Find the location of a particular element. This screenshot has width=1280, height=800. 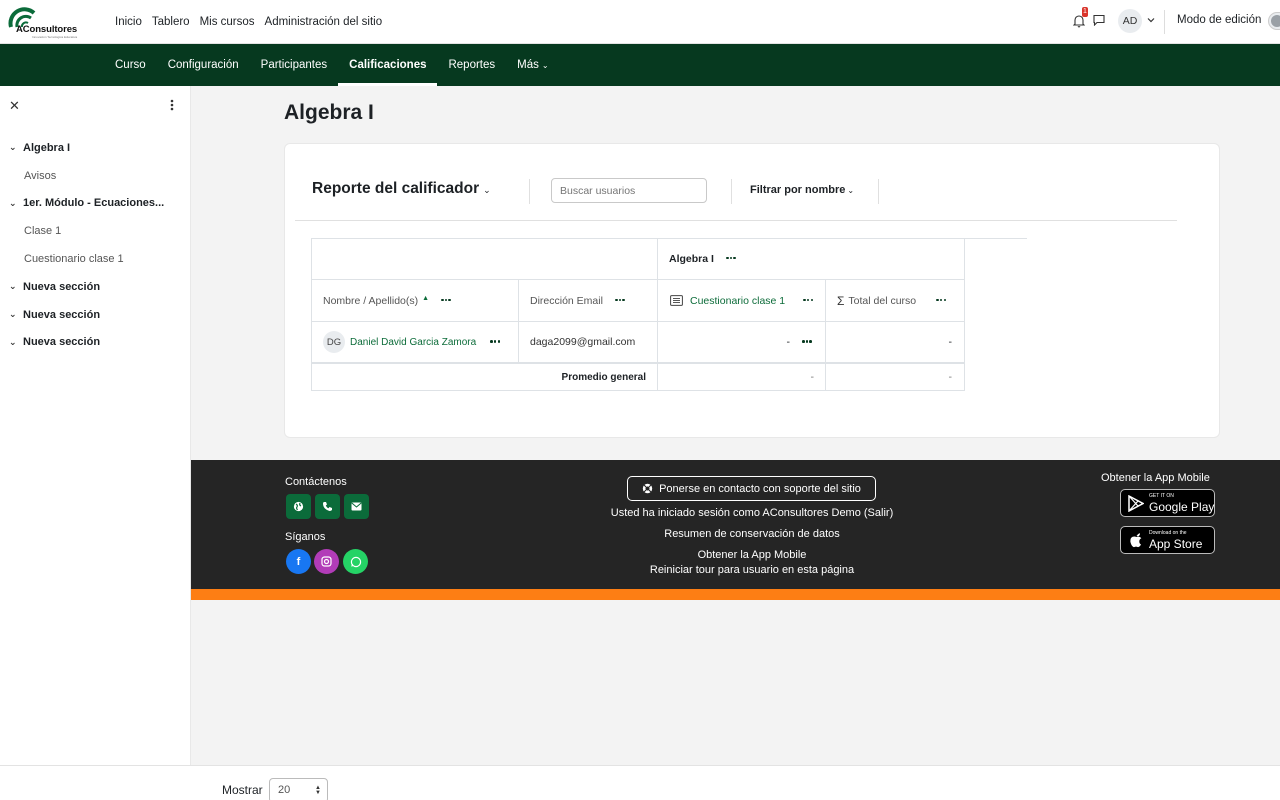

table-row: DG Daniel David Garcia Zamora is located at coordinates (415, 343).